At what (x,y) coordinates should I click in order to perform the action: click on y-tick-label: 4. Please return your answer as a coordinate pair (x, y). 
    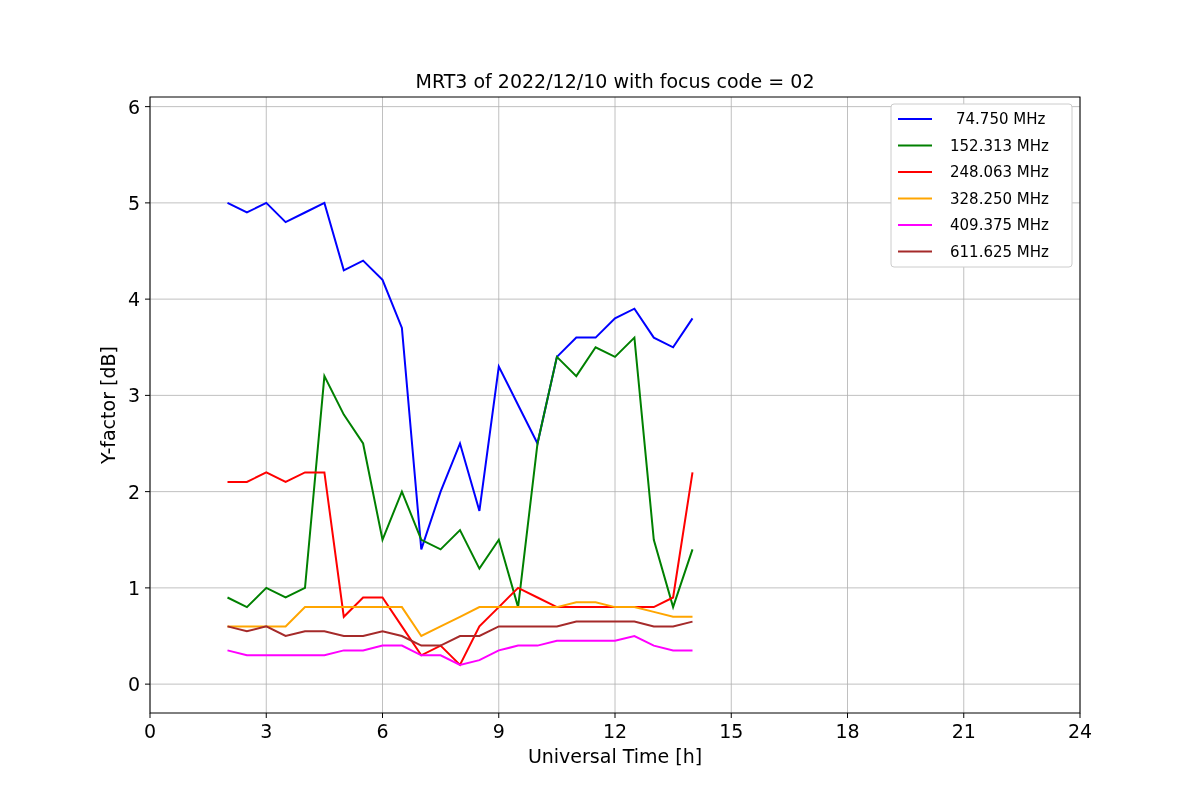
    Looking at the image, I should click on (133, 299).